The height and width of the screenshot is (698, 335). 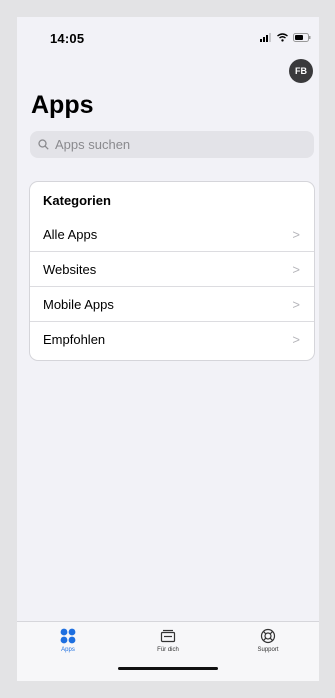 I want to click on battery-icon, so click(x=302, y=37).